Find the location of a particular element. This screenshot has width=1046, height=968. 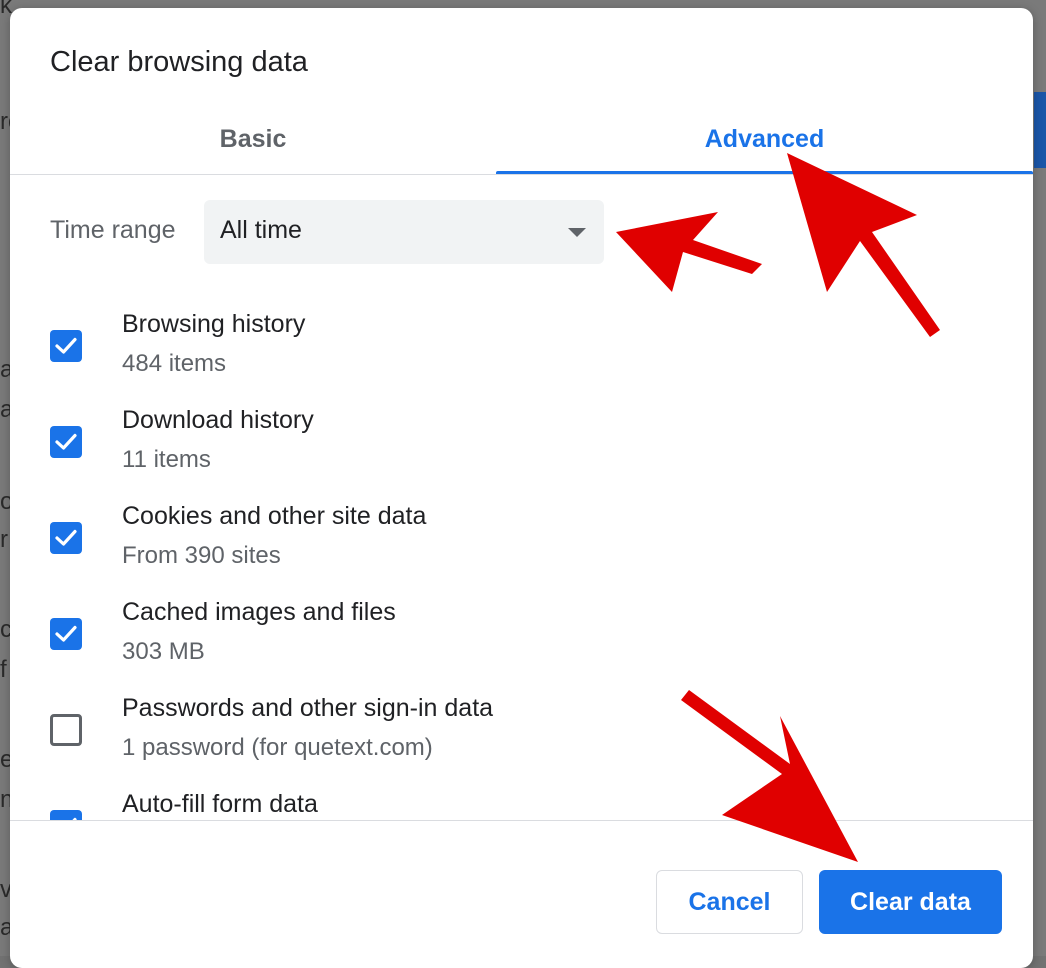

item-detail: 303 MB is located at coordinates (163, 651).